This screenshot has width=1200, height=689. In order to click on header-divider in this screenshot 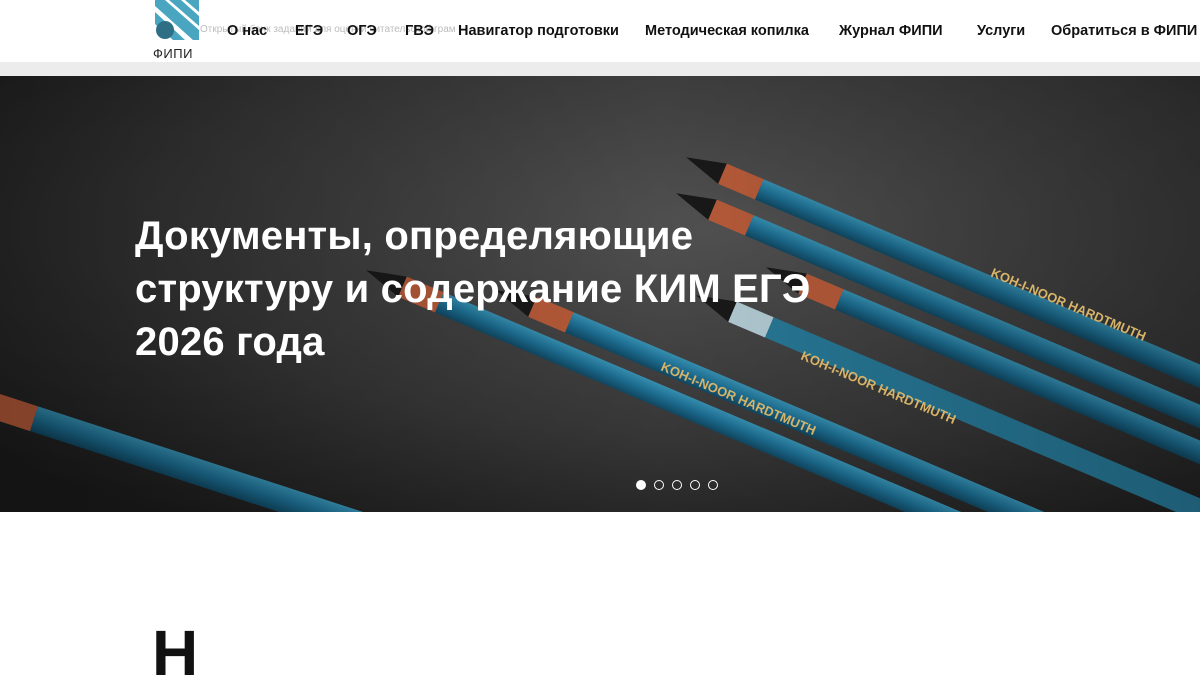, I will do `click(600, 69)`.